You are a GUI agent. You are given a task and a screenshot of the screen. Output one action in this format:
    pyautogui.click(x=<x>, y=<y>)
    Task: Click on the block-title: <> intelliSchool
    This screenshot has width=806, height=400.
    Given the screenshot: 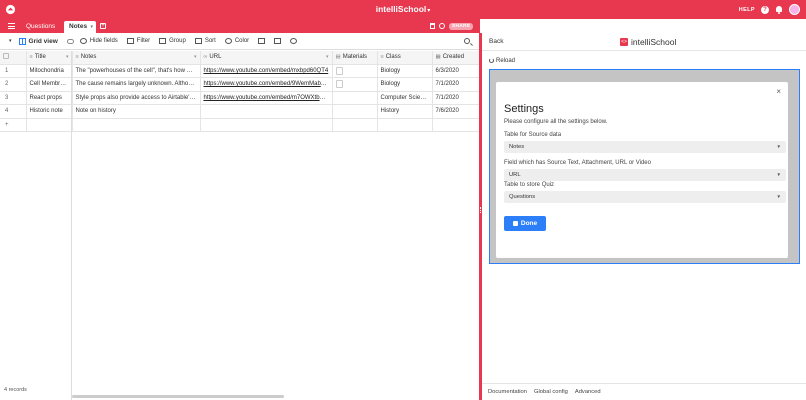 What is the action you would take?
    pyautogui.click(x=648, y=42)
    